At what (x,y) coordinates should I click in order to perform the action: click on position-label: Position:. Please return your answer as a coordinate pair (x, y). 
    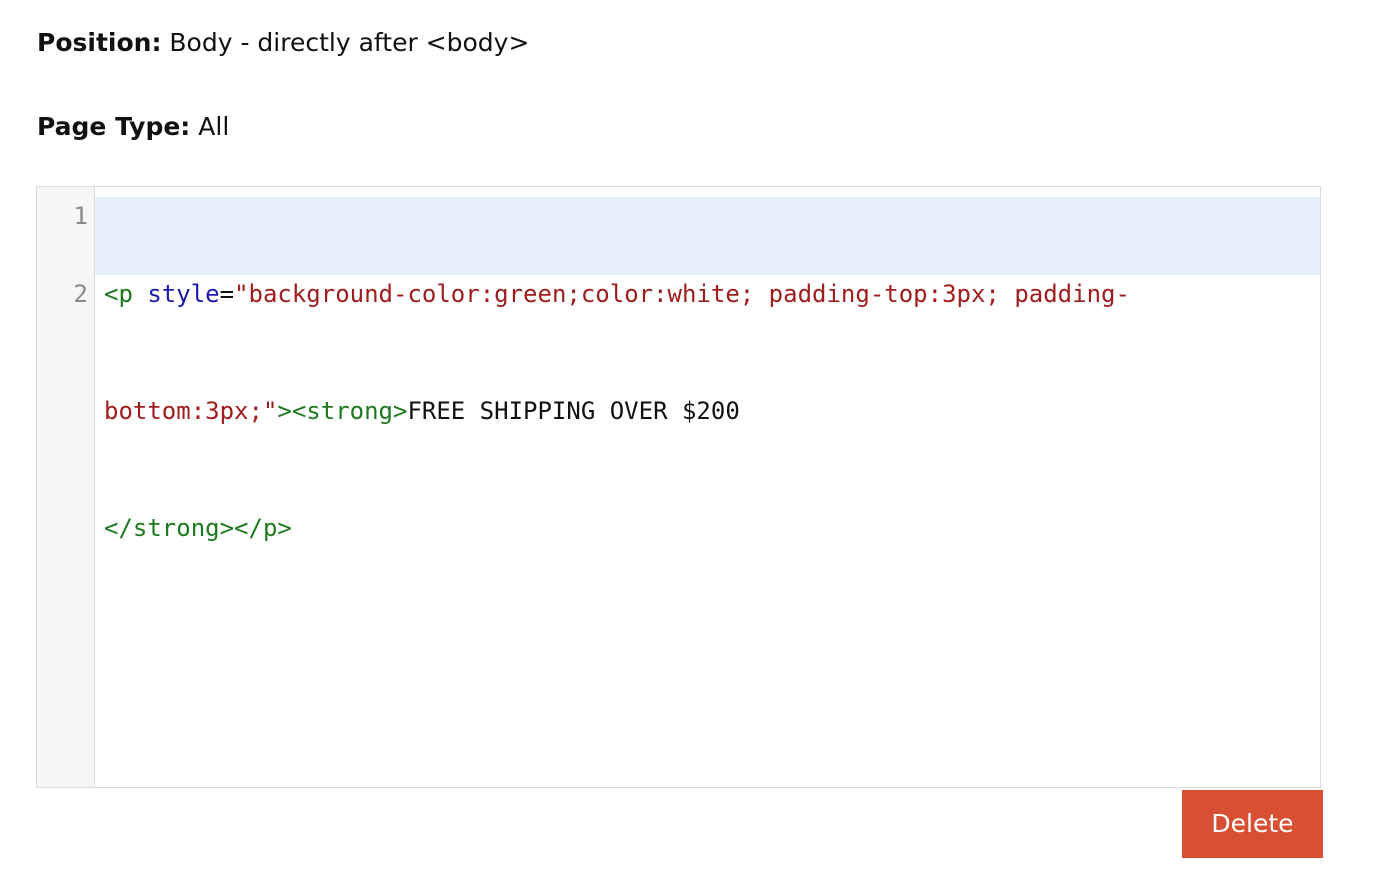
    Looking at the image, I should click on (99, 42).